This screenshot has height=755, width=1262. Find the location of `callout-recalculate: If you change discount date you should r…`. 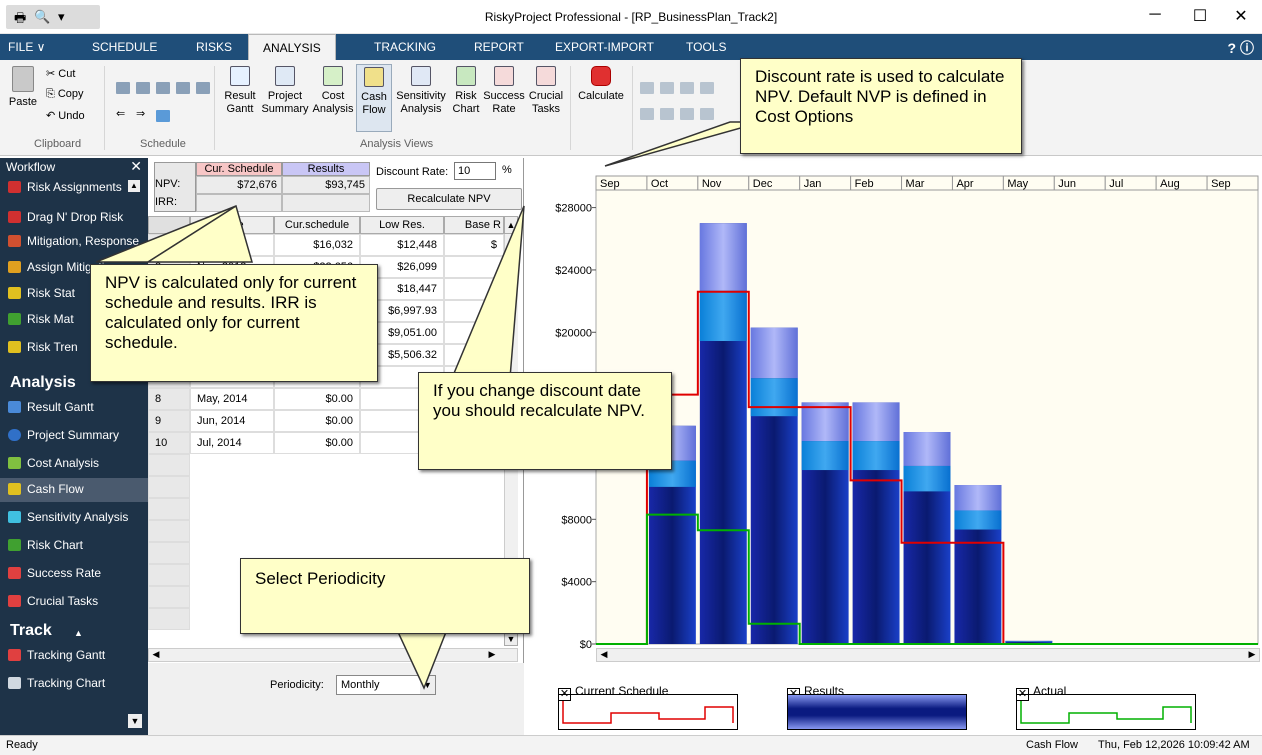

callout-recalculate: If you change discount date you should r… is located at coordinates (545, 421).